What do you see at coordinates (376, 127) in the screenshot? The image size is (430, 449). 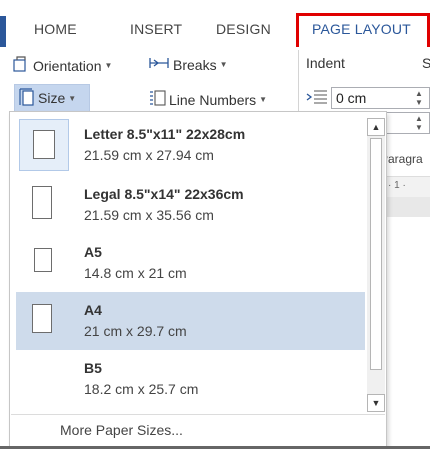 I see `scroll-up-icon: ▲` at bounding box center [376, 127].